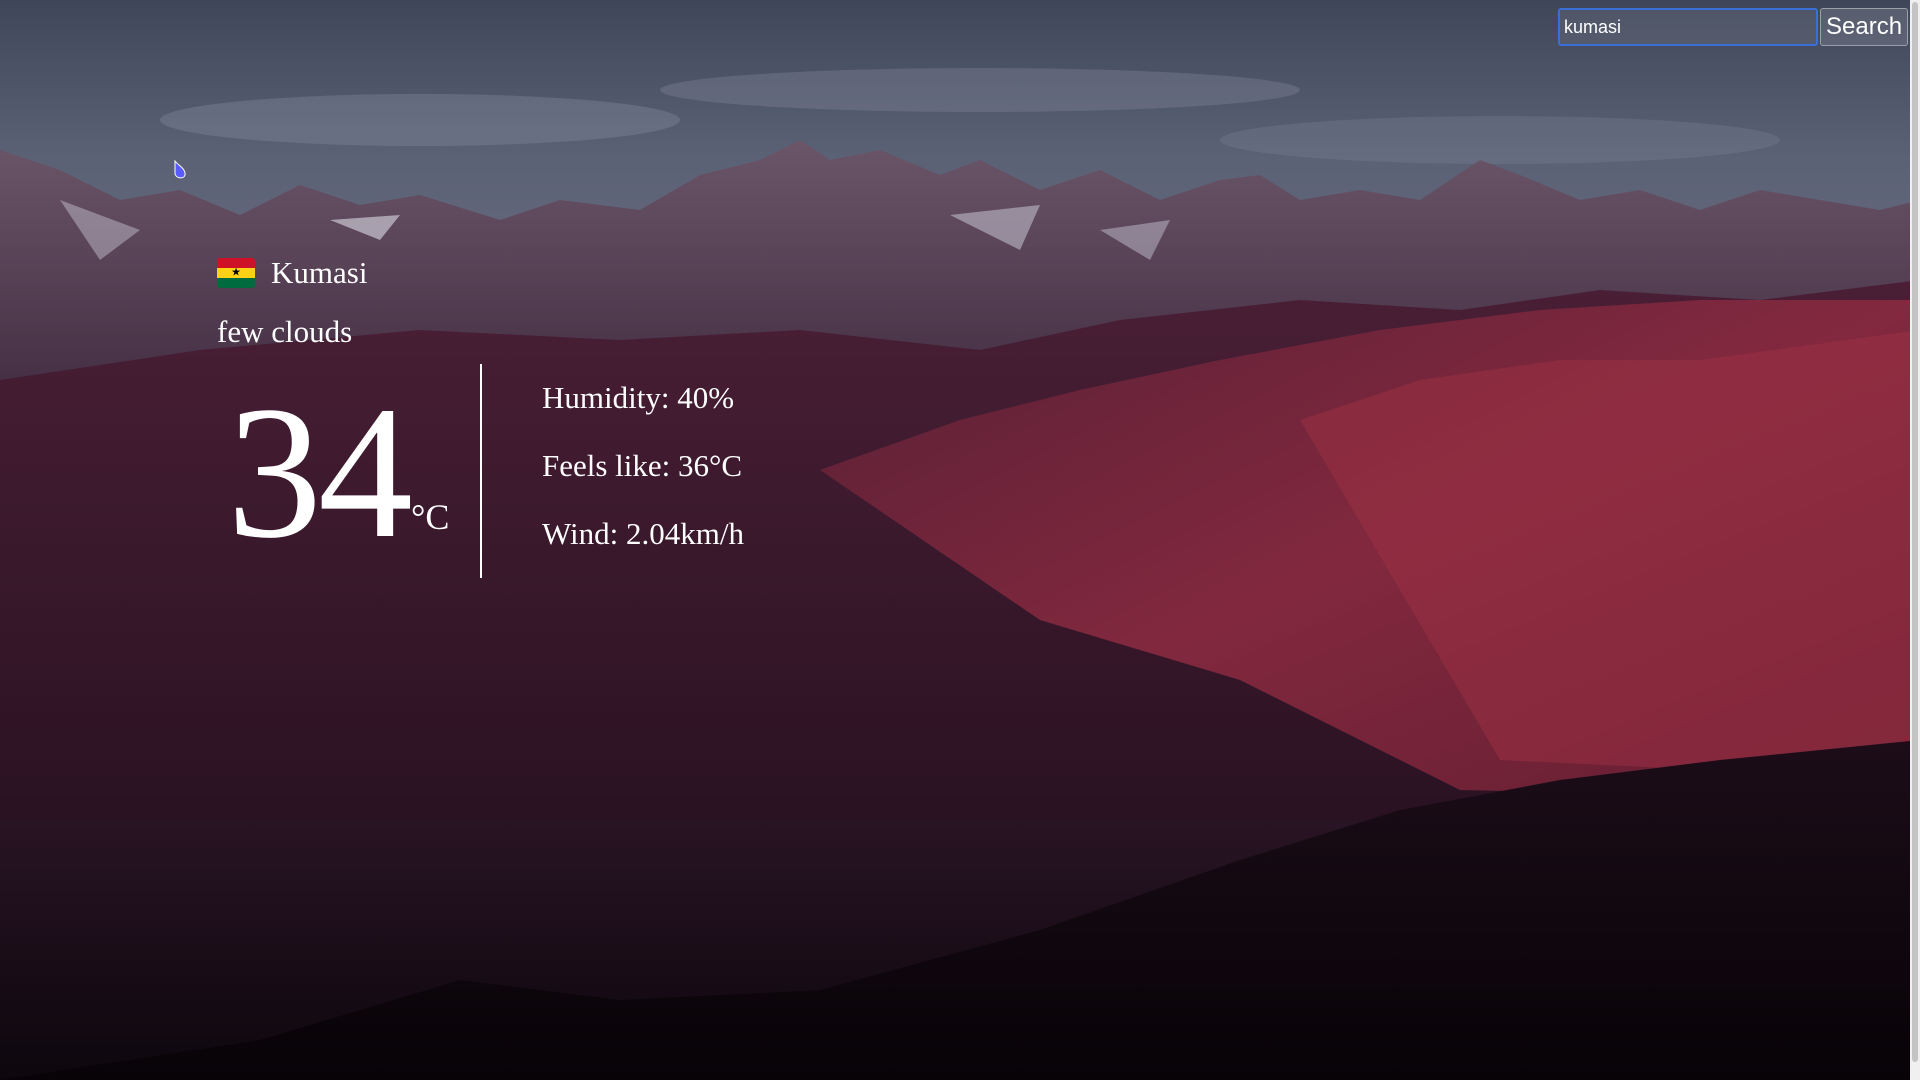 The image size is (1920, 1080). I want to click on scrollbar-thumb, so click(1915, 532).